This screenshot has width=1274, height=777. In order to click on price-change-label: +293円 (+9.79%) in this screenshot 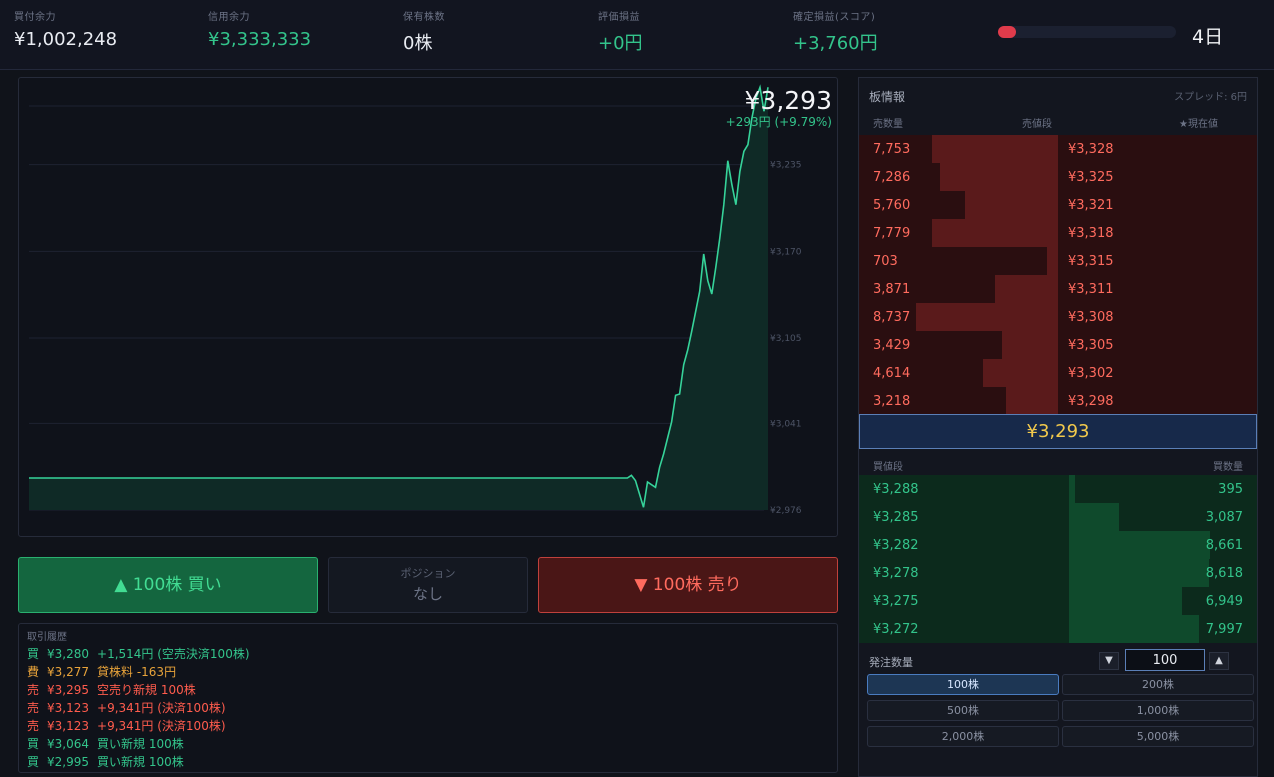, I will do `click(778, 122)`.